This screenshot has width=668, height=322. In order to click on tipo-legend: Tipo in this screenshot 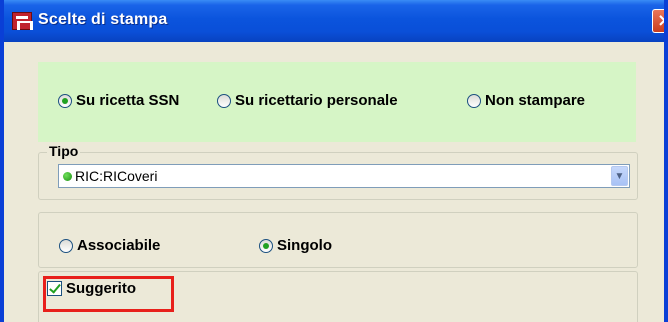, I will do `click(64, 151)`.